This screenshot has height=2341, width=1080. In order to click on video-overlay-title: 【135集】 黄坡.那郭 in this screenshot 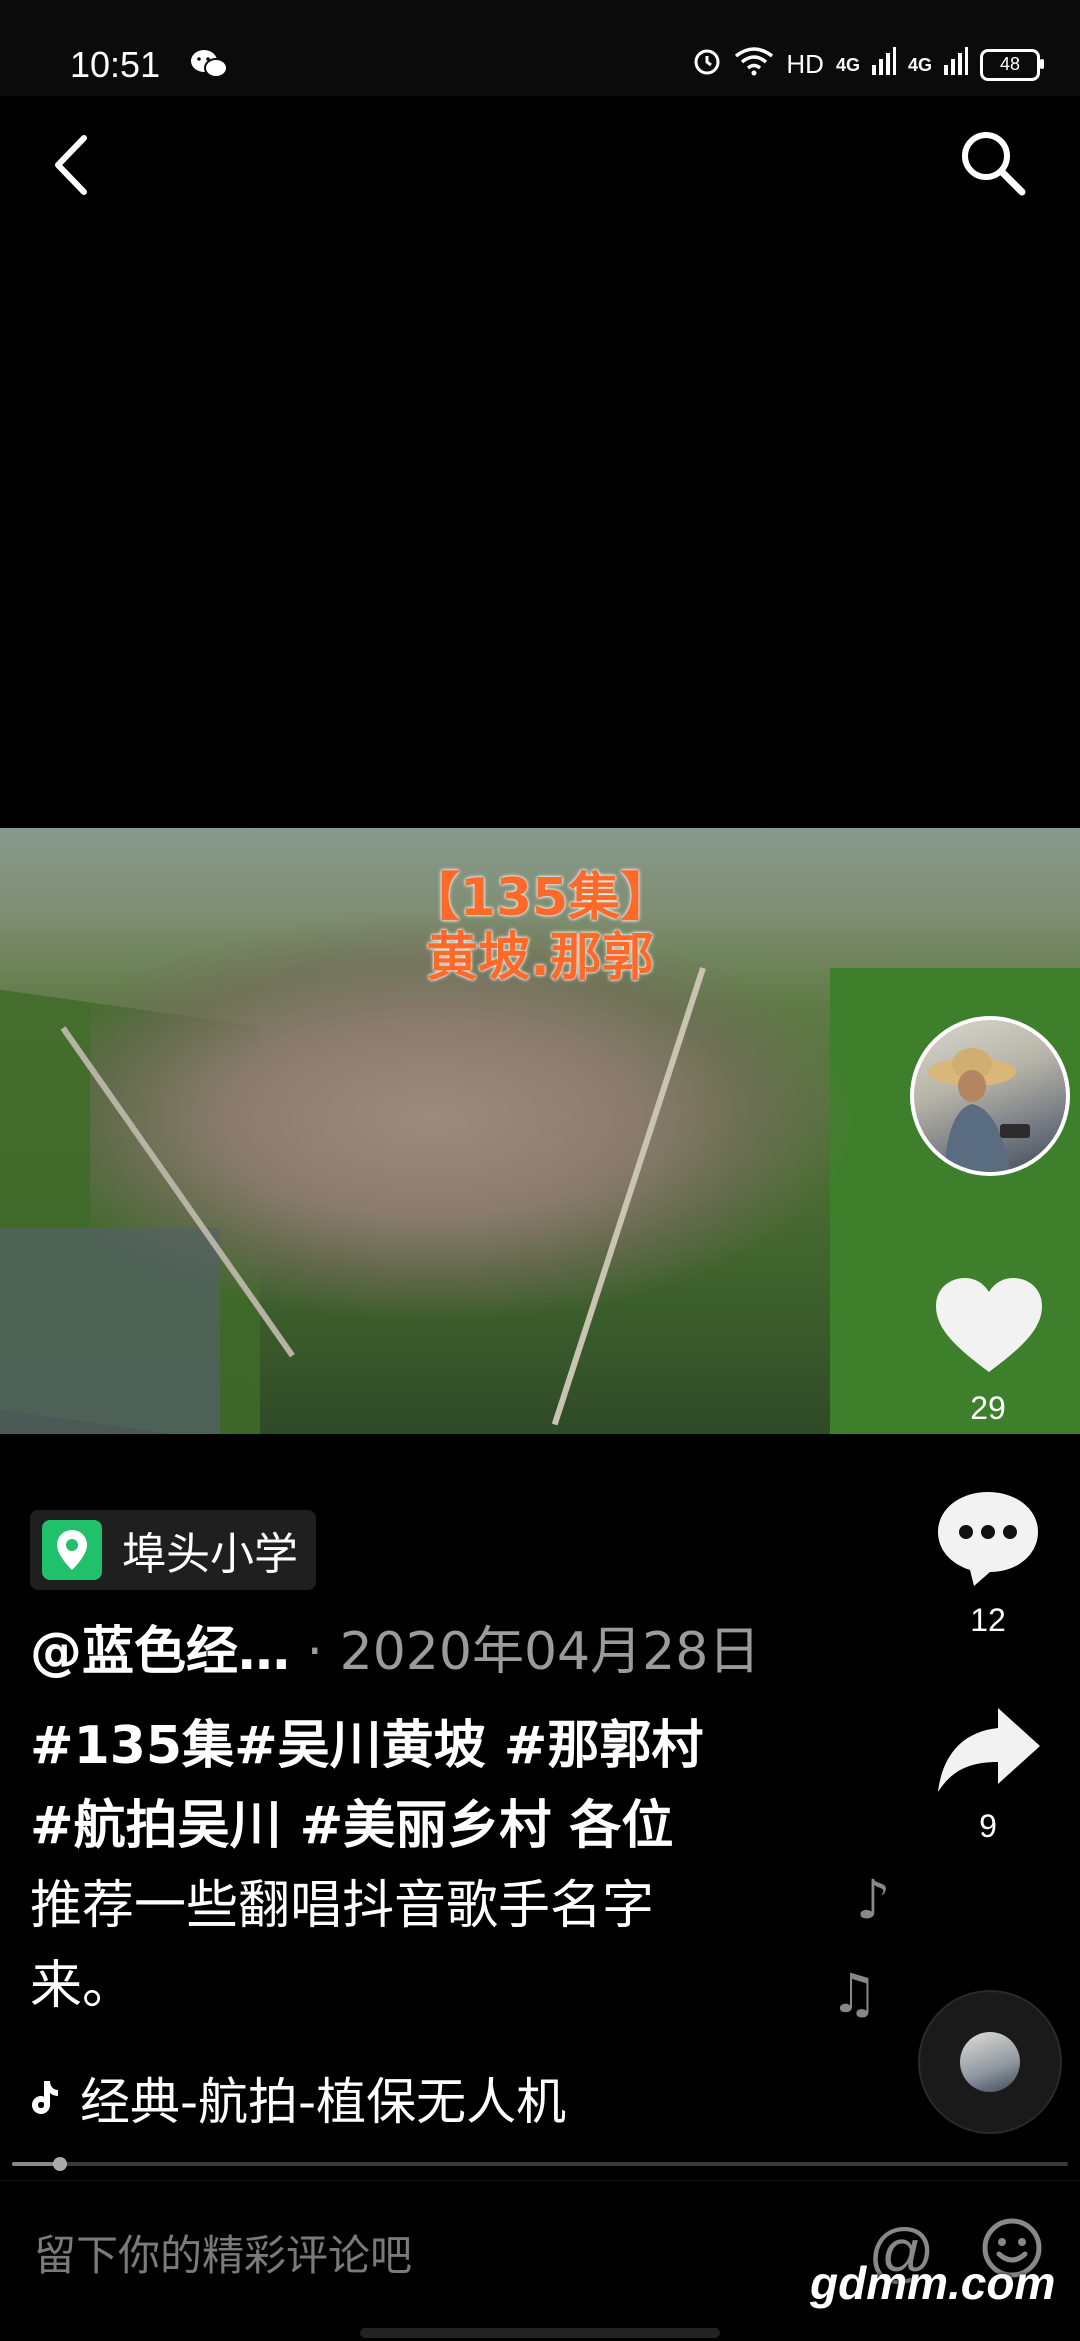, I will do `click(540, 928)`.